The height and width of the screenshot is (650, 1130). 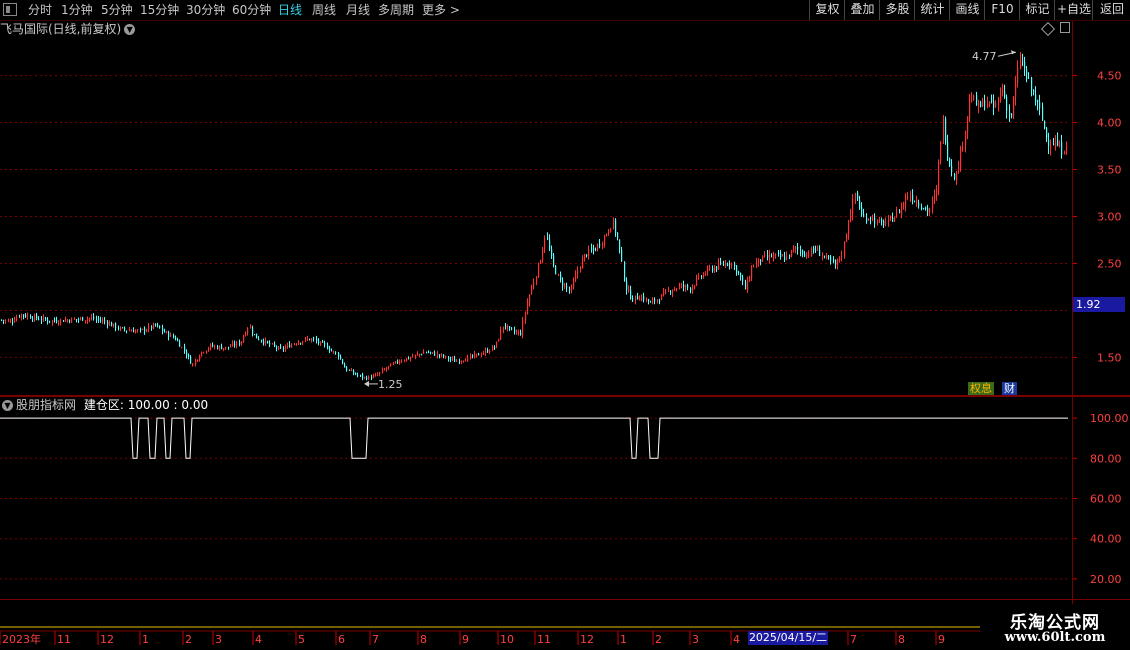 I want to click on finance-badge: 财, so click(x=1009, y=388).